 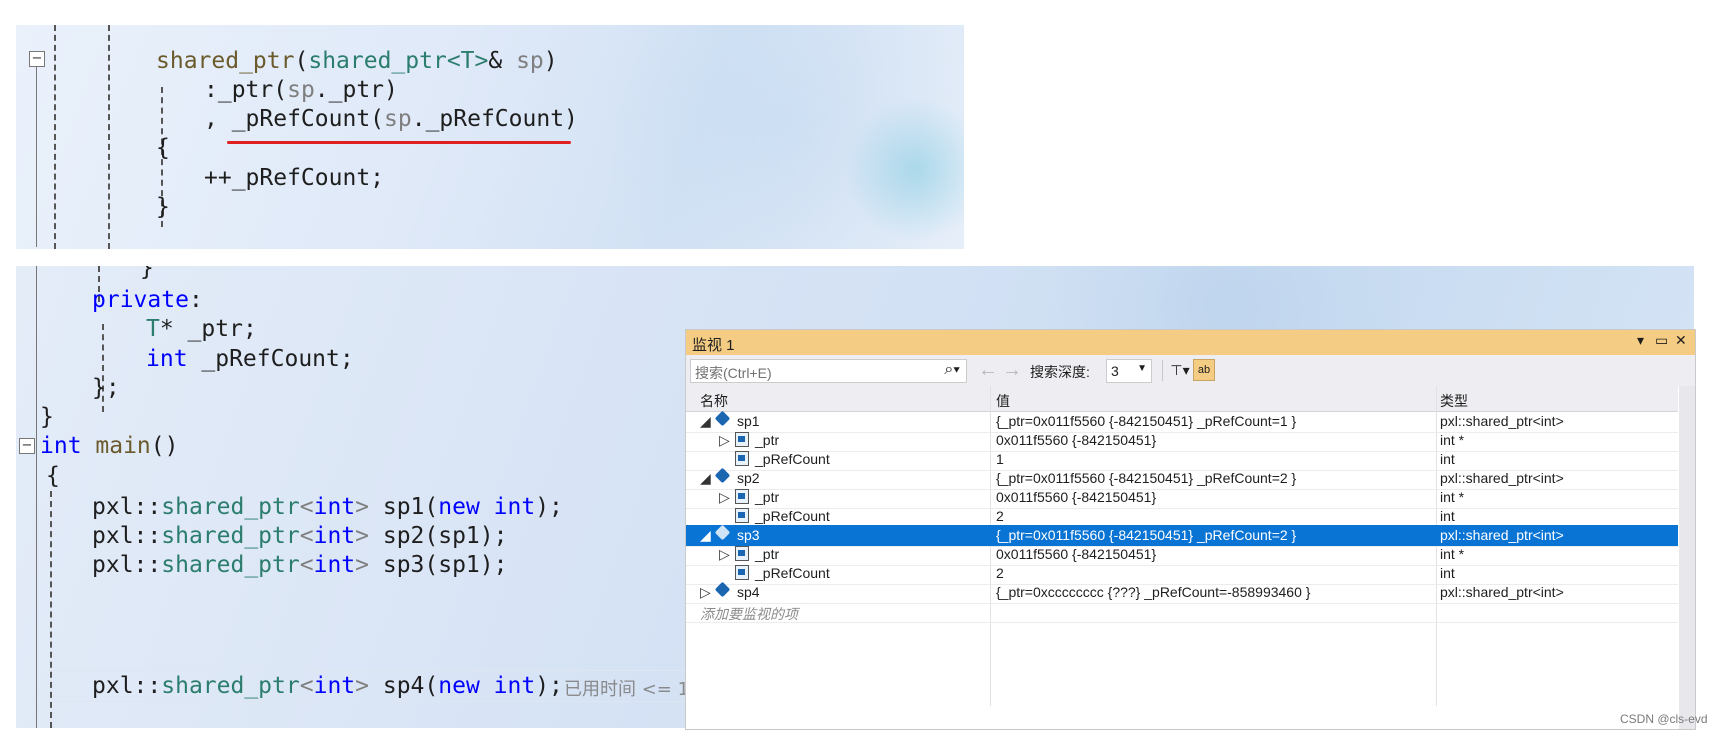 What do you see at coordinates (1640, 340) in the screenshot?
I see `window-dropdown-icon: ▾` at bounding box center [1640, 340].